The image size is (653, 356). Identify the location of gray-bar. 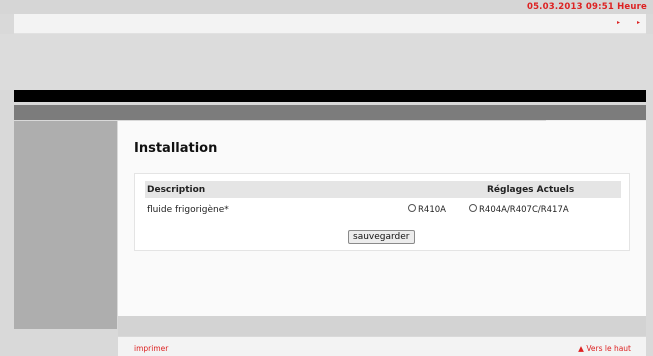
(330, 113).